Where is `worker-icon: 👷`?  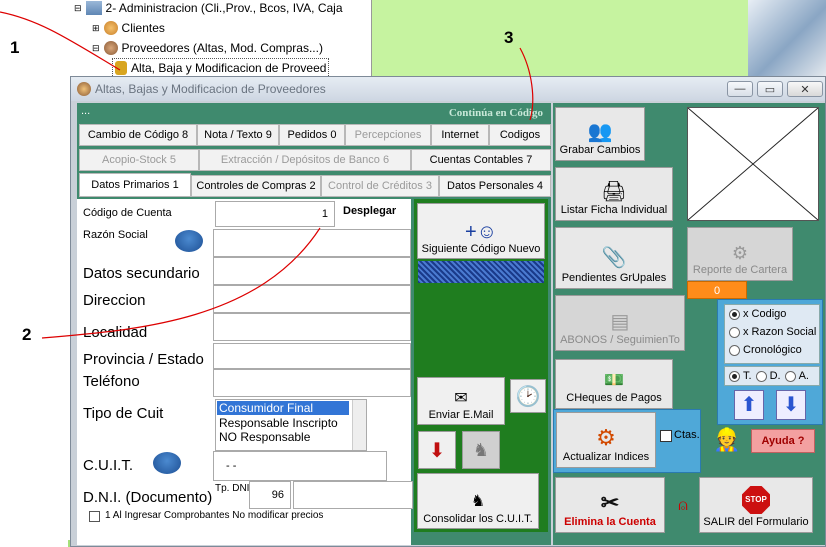
worker-icon: 👷 is located at coordinates (727, 446).